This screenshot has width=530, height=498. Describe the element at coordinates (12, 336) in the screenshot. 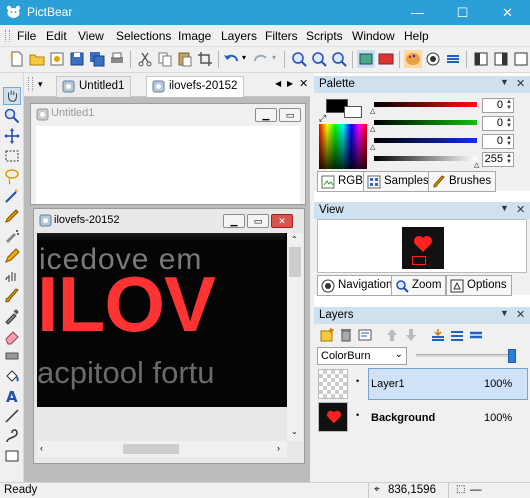

I see `eraser-tool-icon` at that location.